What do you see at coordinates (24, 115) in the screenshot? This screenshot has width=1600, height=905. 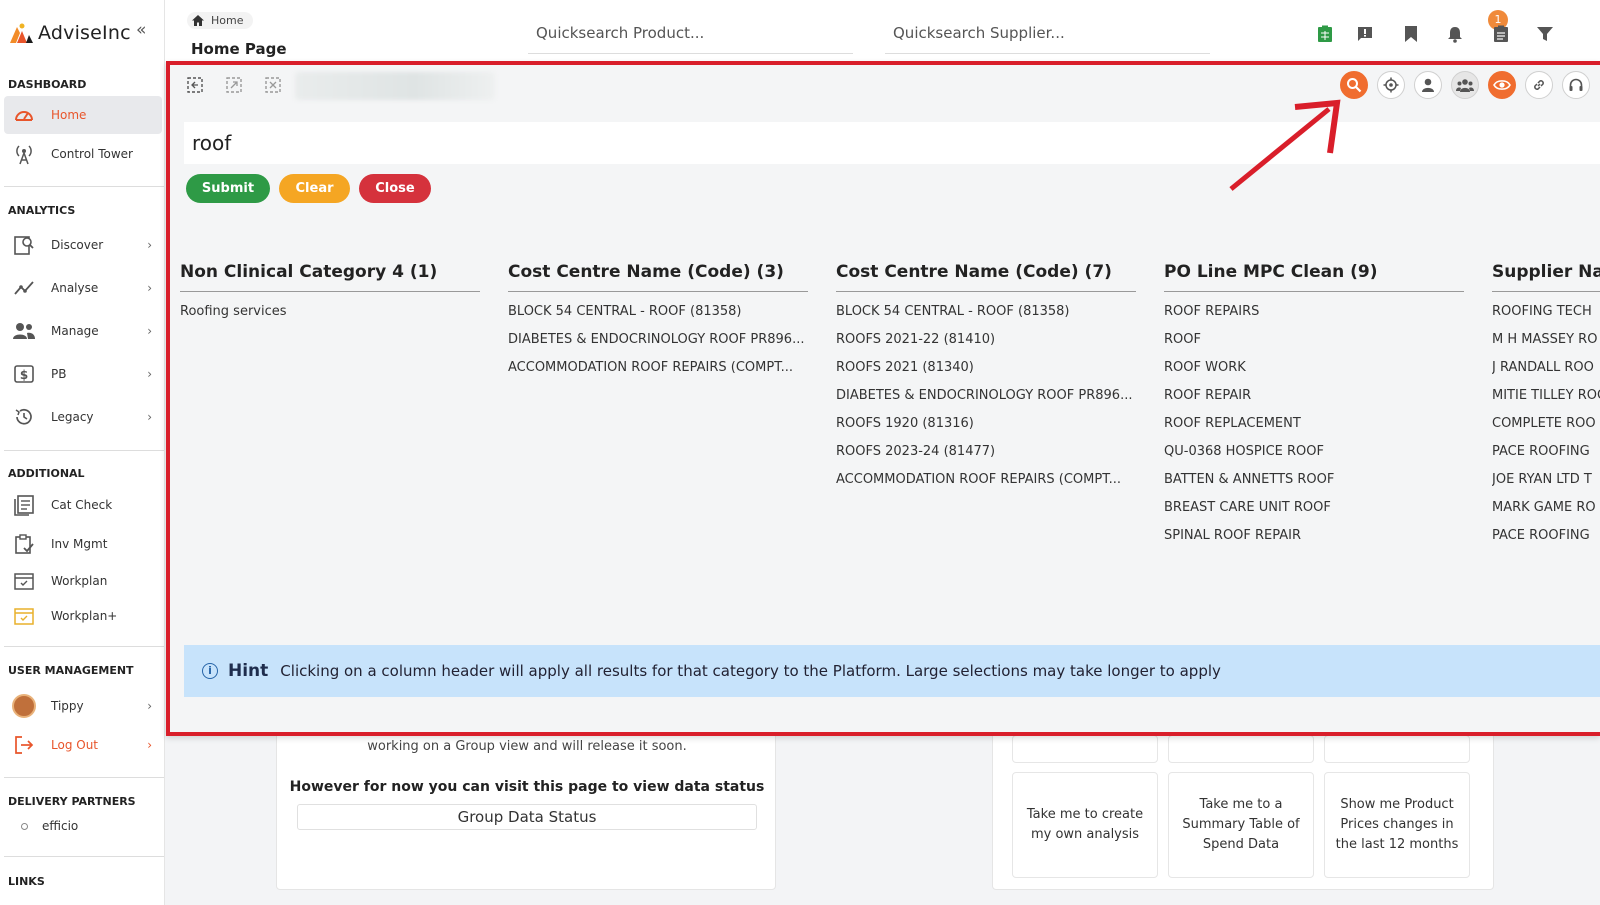 I see `gauge-icon` at bounding box center [24, 115].